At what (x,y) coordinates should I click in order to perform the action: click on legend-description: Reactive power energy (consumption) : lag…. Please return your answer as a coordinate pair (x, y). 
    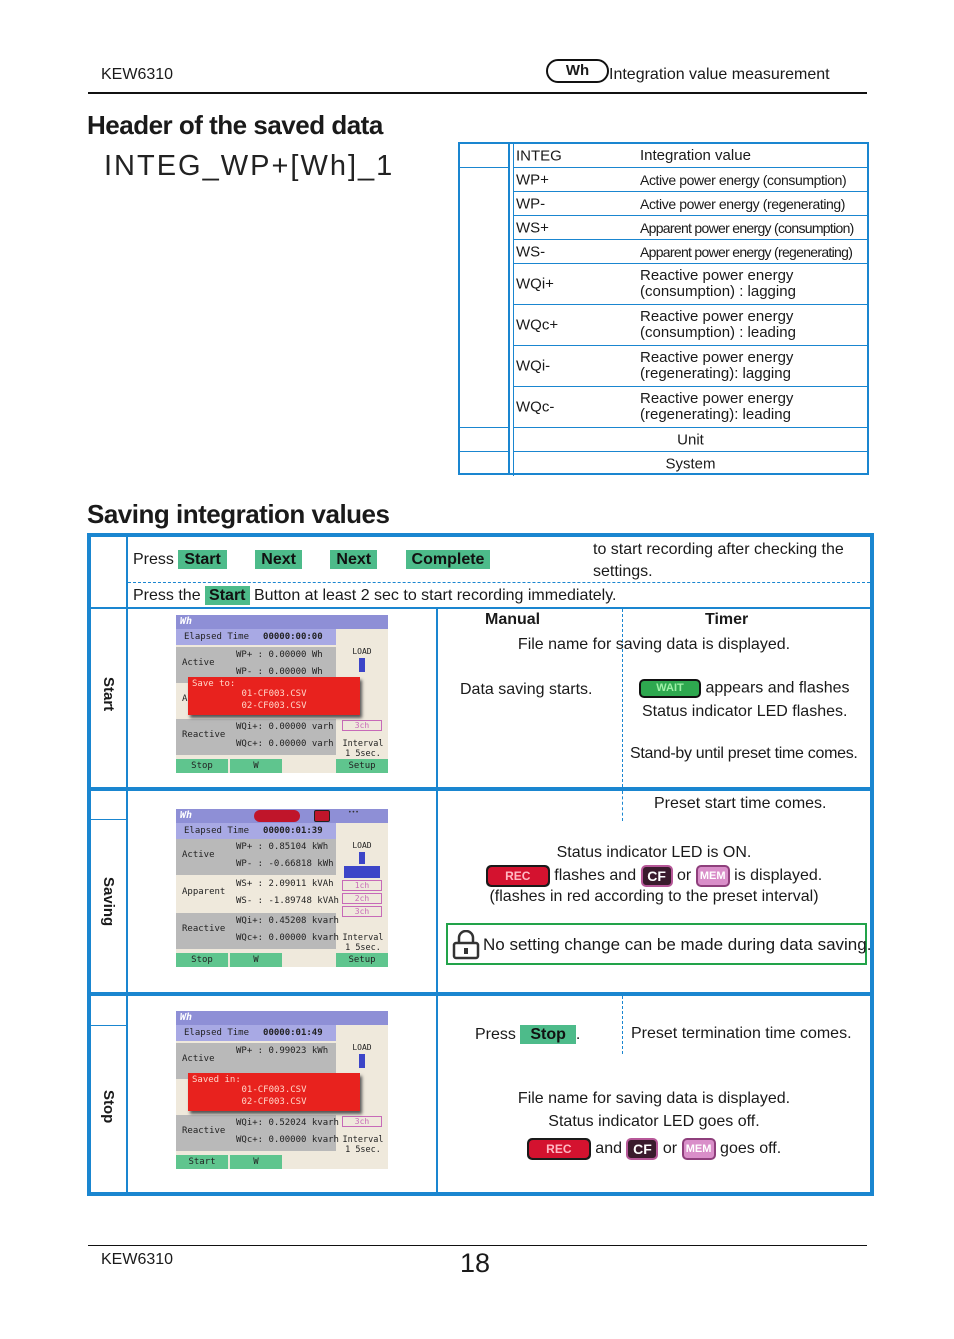
    Looking at the image, I should click on (718, 284).